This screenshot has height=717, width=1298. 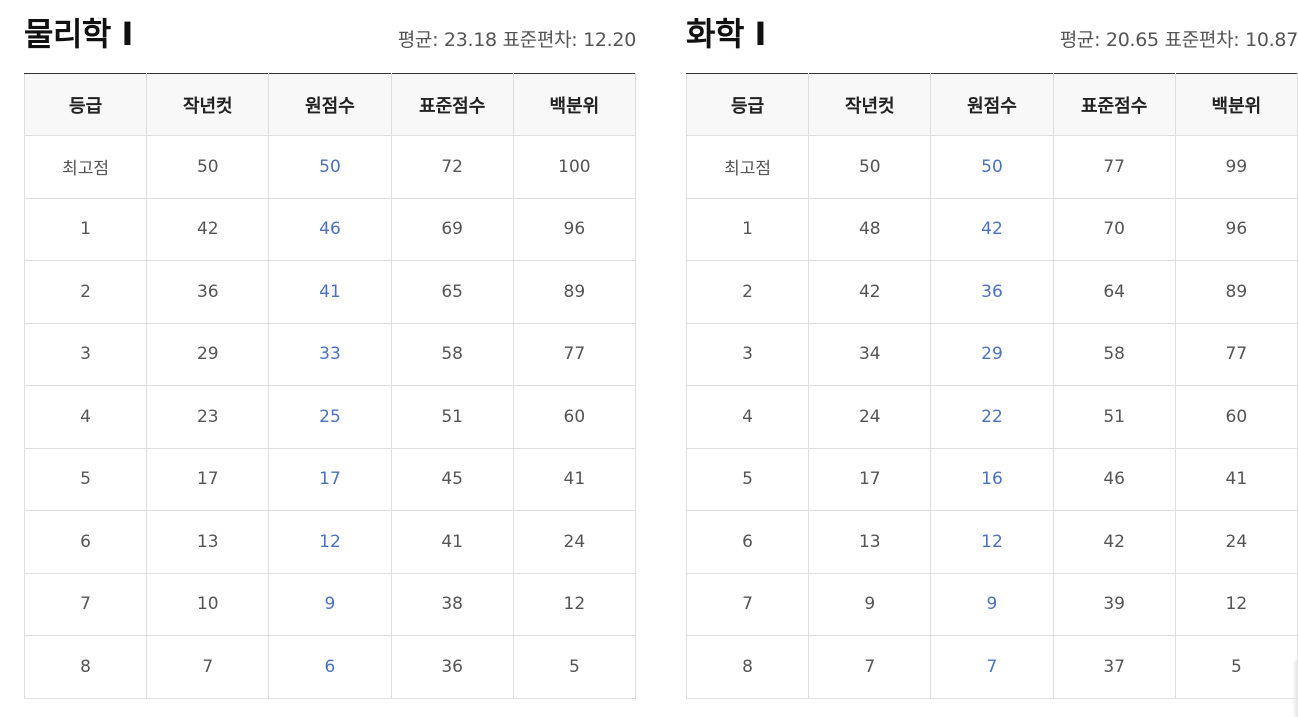 I want to click on table-row: 3 34 29 58 77, so click(x=991, y=354).